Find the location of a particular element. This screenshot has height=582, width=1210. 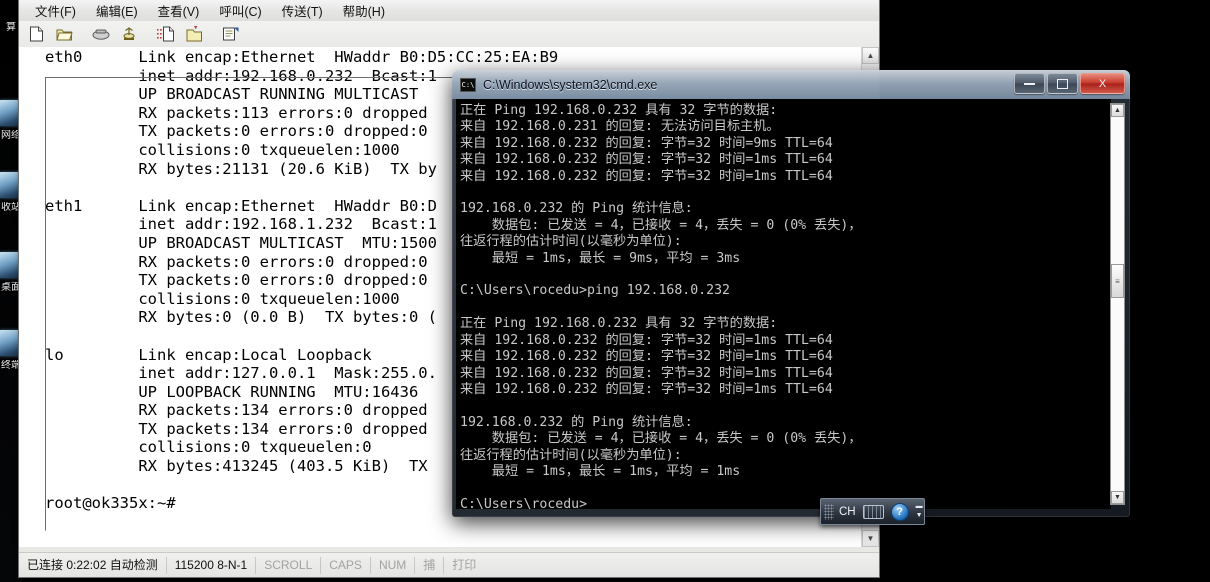

maximize-icon is located at coordinates (1062, 83).